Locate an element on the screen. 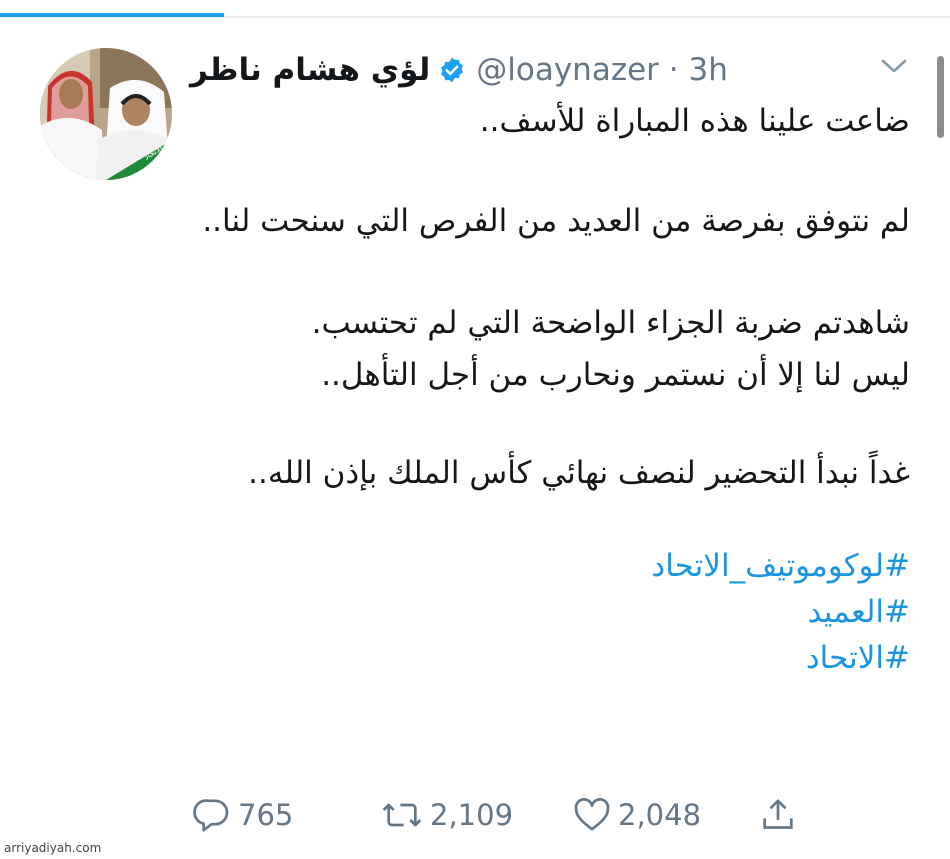 The height and width of the screenshot is (859, 950). tweet-actions: 765 2,109 2,048 is located at coordinates (500, 815).